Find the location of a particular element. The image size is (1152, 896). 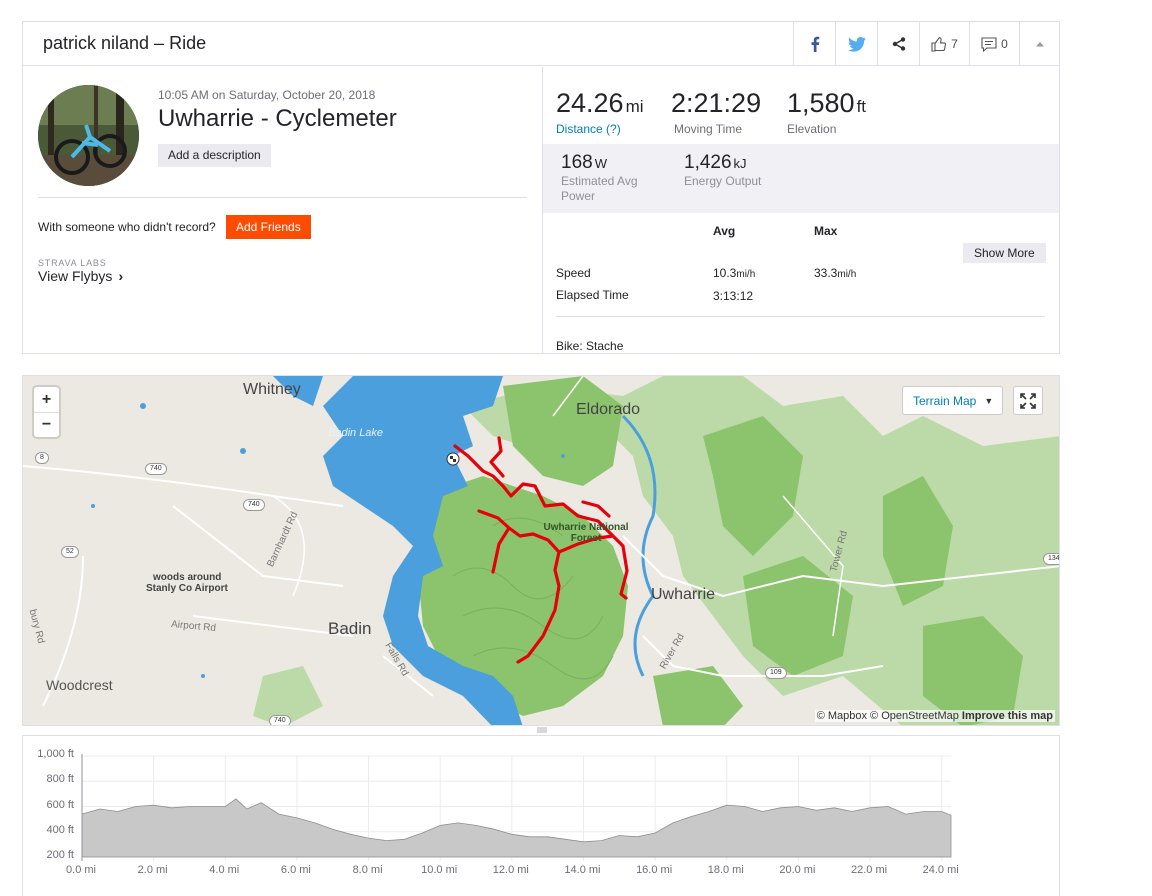

y-tick-label: 400 ft is located at coordinates (60, 829).